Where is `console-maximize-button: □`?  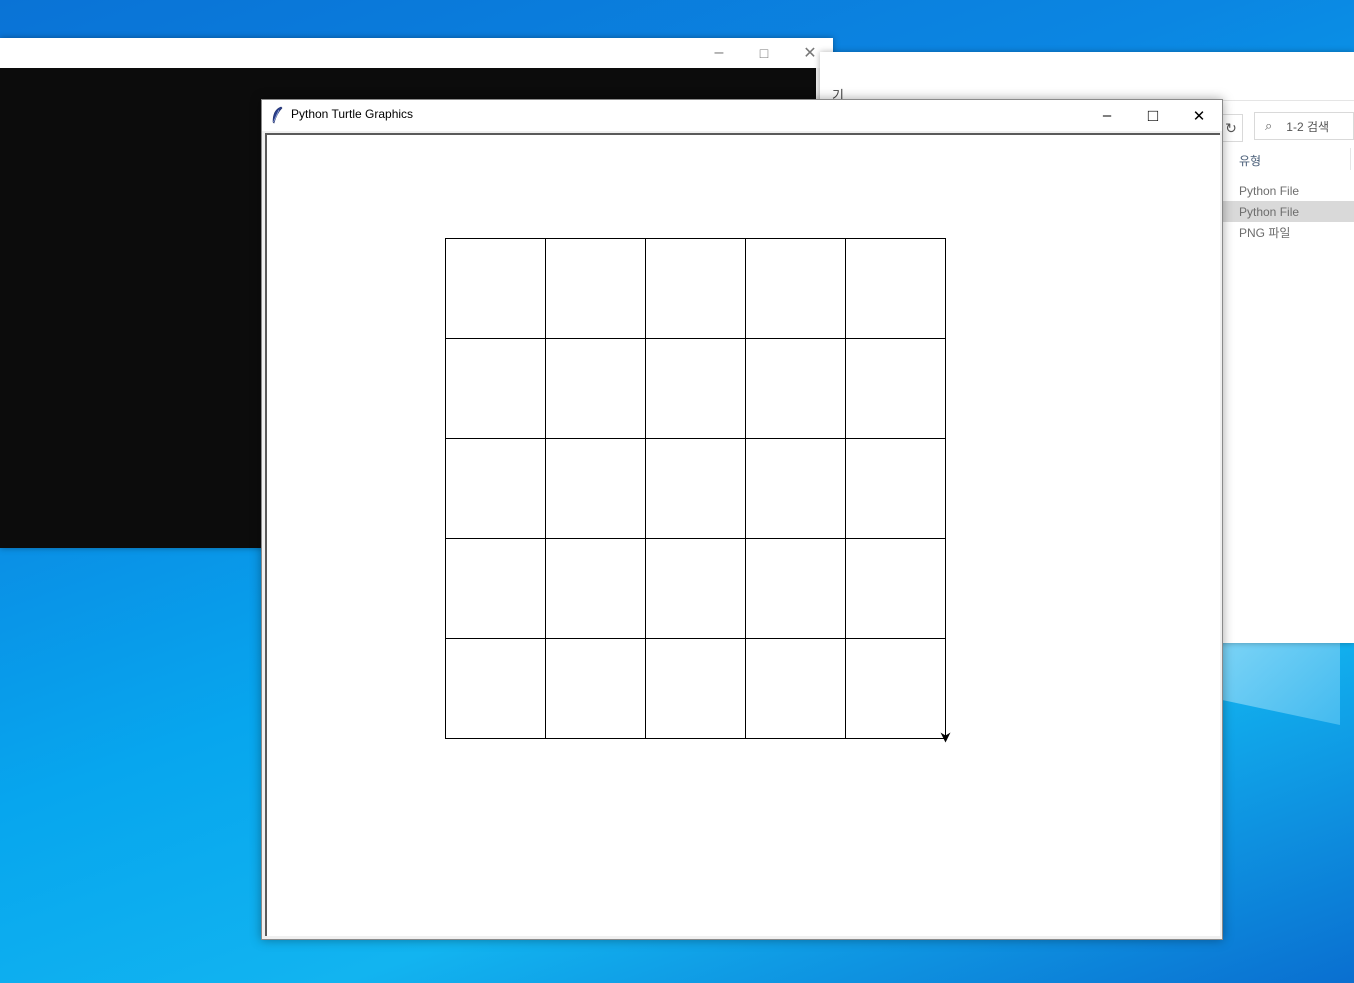 console-maximize-button: □ is located at coordinates (764, 53).